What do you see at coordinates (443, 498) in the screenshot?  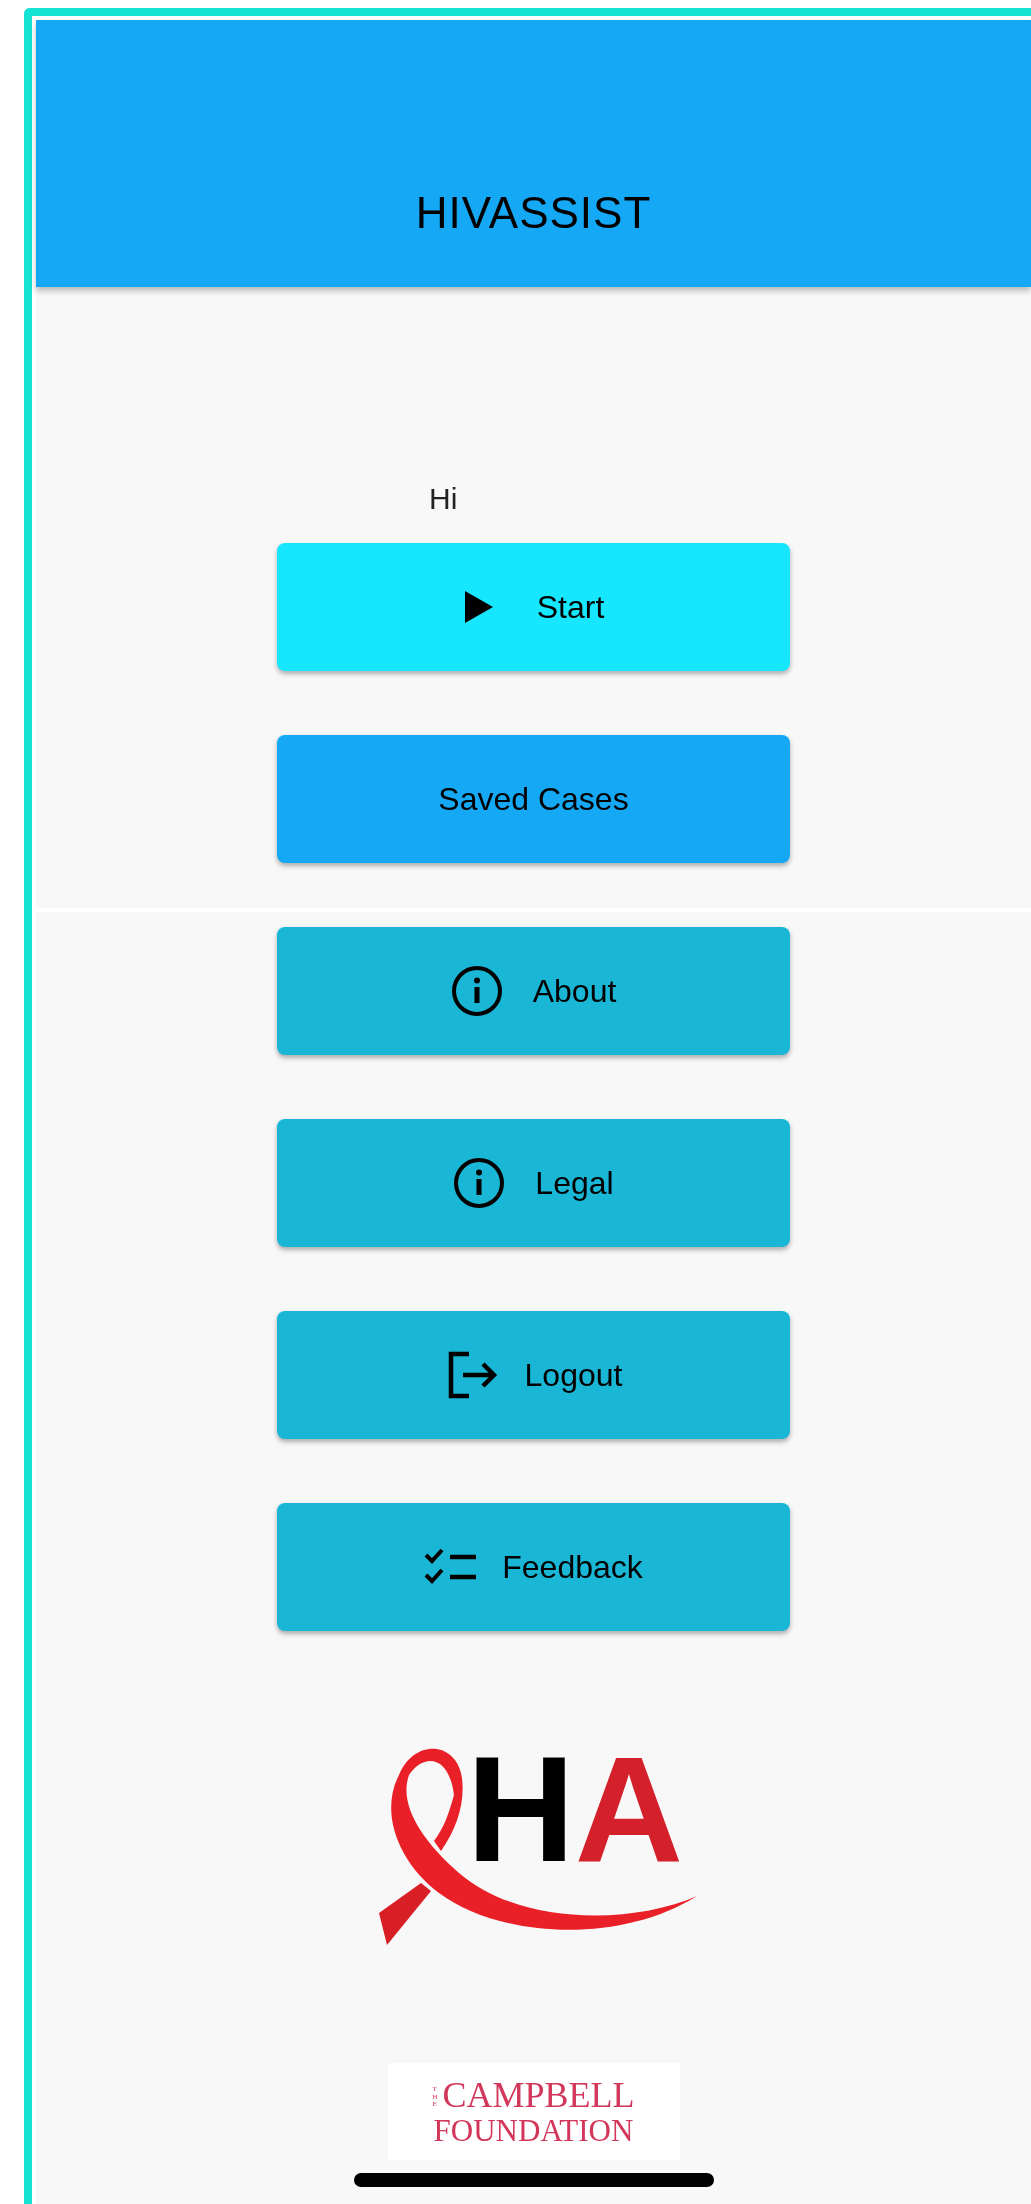 I see `greeting-text: Hi` at bounding box center [443, 498].